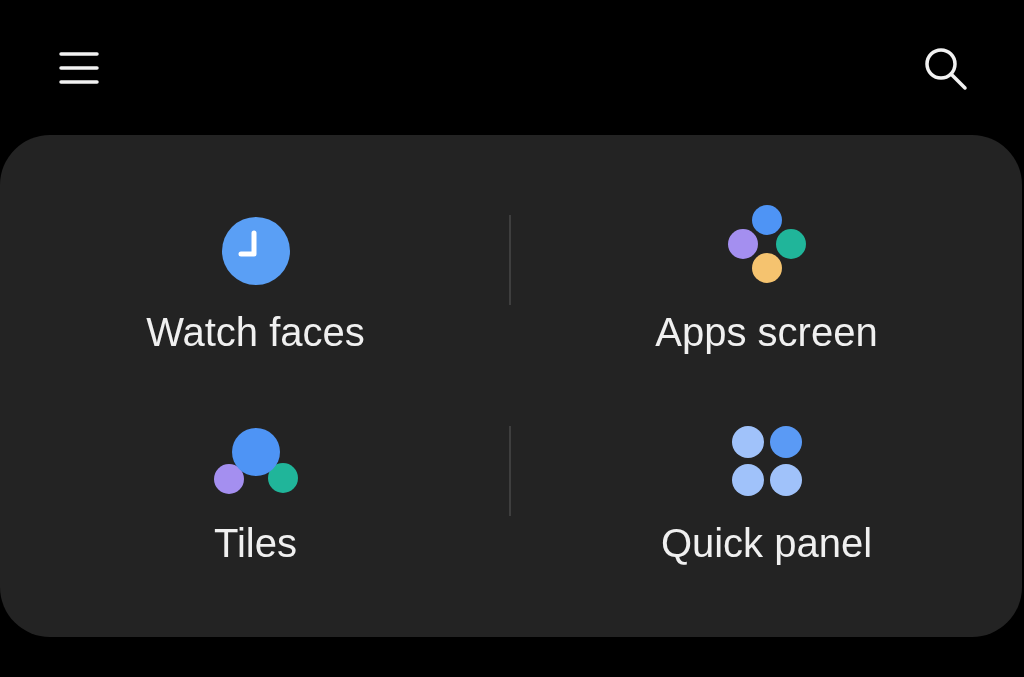 This screenshot has width=1024, height=677. Describe the element at coordinates (766, 245) in the screenshot. I see `dots-icon` at that location.